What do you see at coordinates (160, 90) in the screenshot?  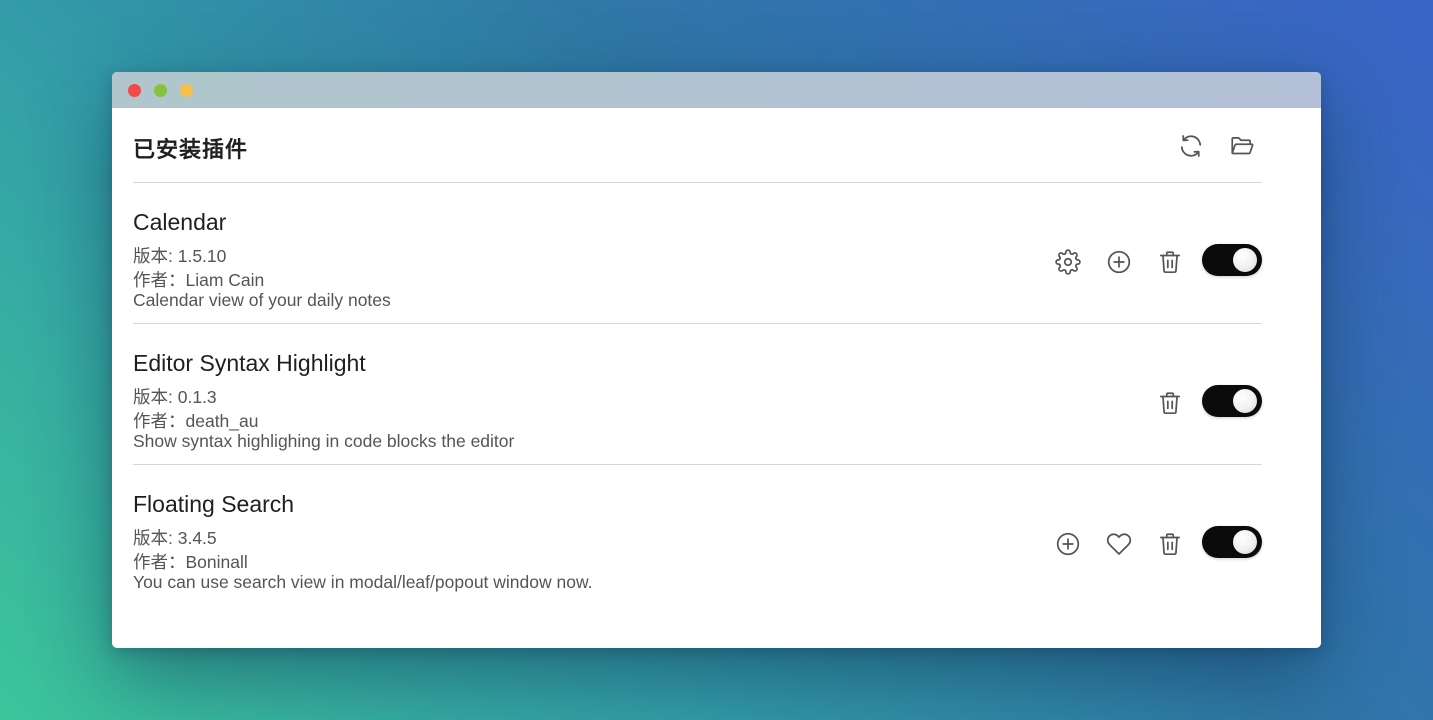 I see `minimize-window-button` at bounding box center [160, 90].